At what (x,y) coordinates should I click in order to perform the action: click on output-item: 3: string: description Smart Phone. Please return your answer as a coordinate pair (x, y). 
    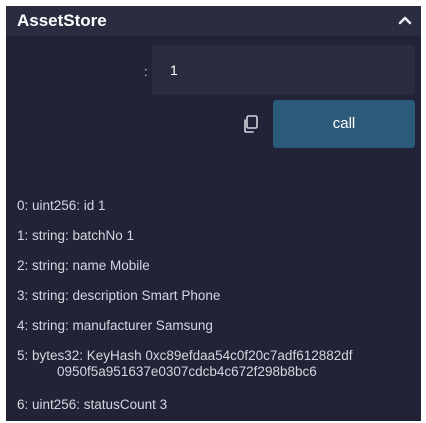
    Looking at the image, I should click on (119, 295).